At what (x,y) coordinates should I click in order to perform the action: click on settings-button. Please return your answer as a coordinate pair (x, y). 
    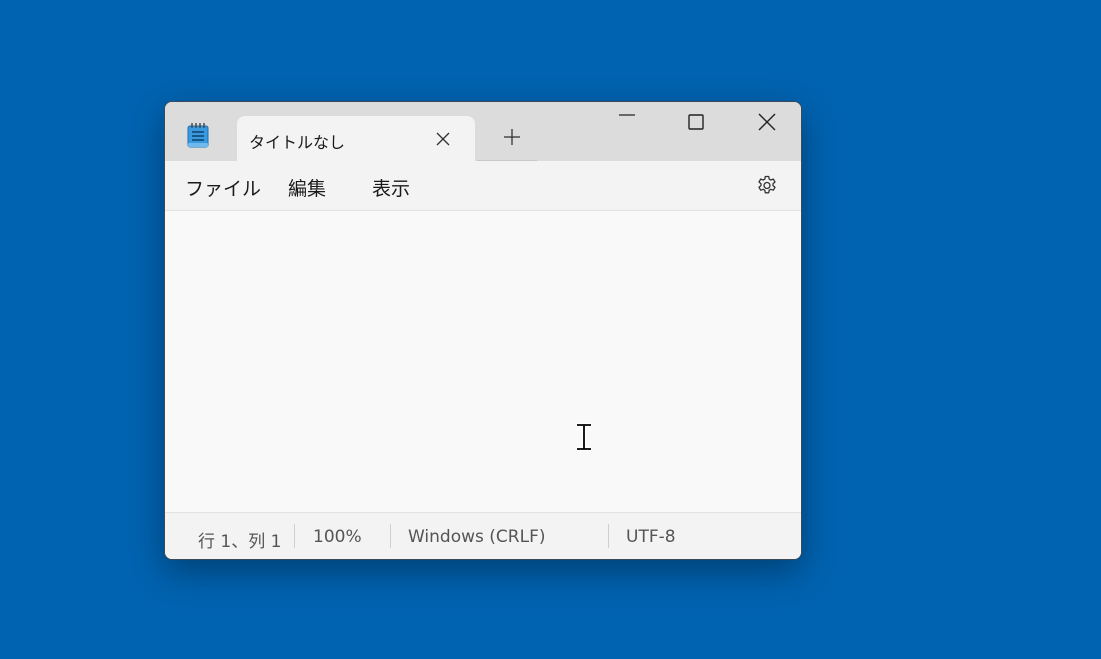
    Looking at the image, I should click on (767, 186).